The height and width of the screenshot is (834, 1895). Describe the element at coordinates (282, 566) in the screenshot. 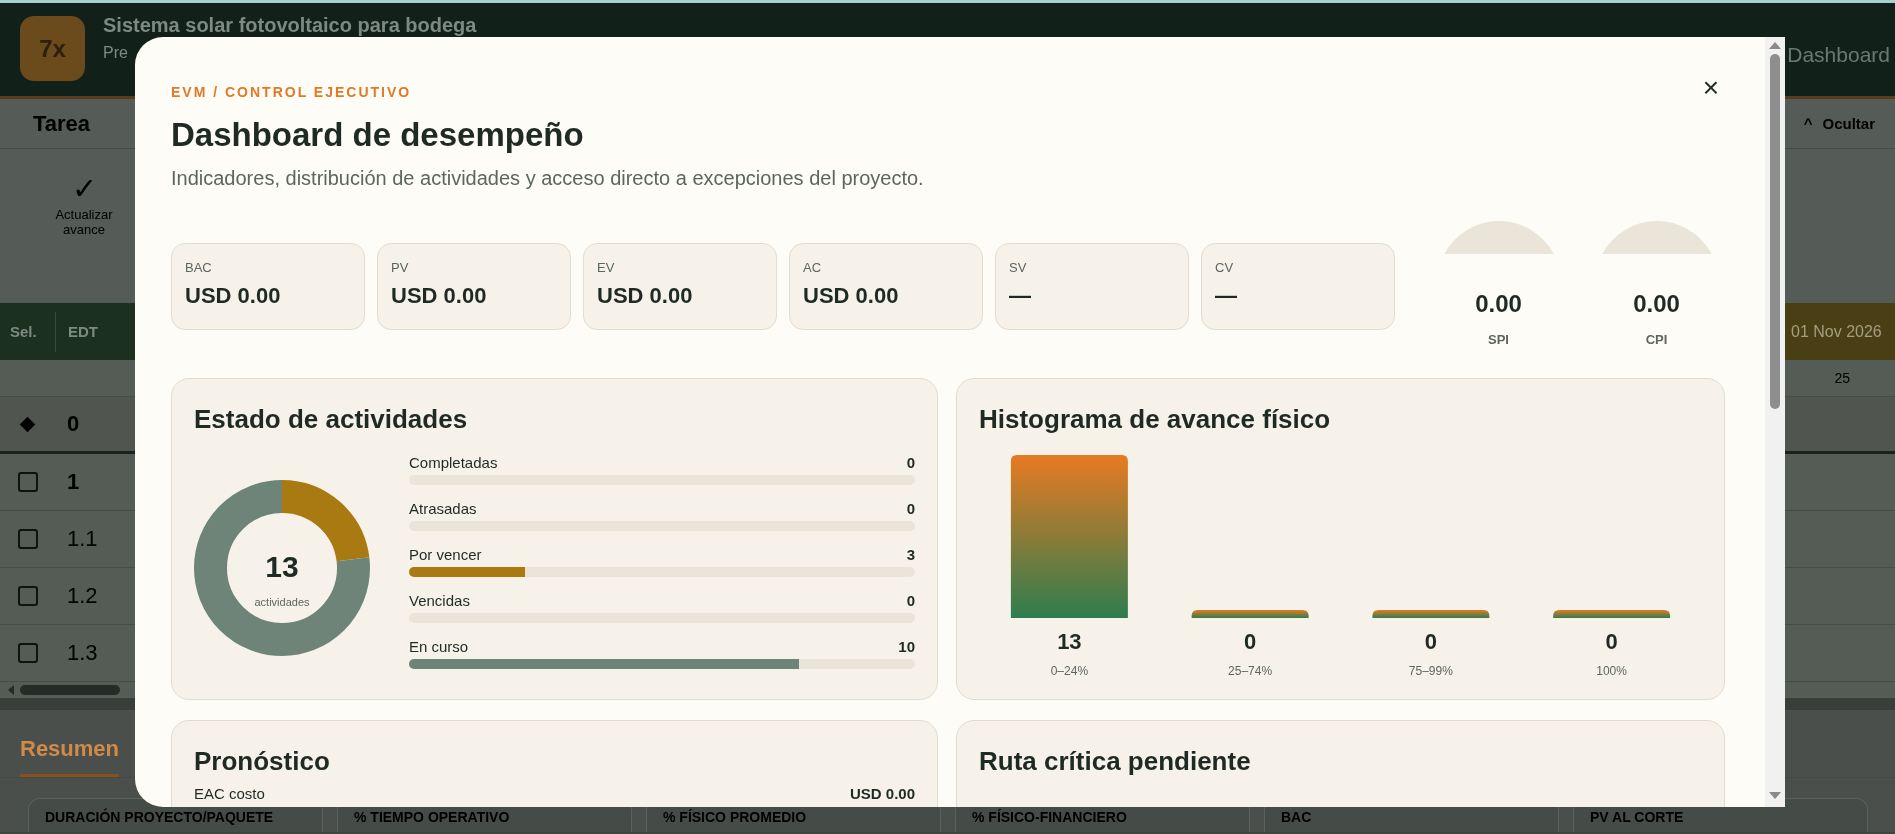

I see `donut-total: 13` at that location.